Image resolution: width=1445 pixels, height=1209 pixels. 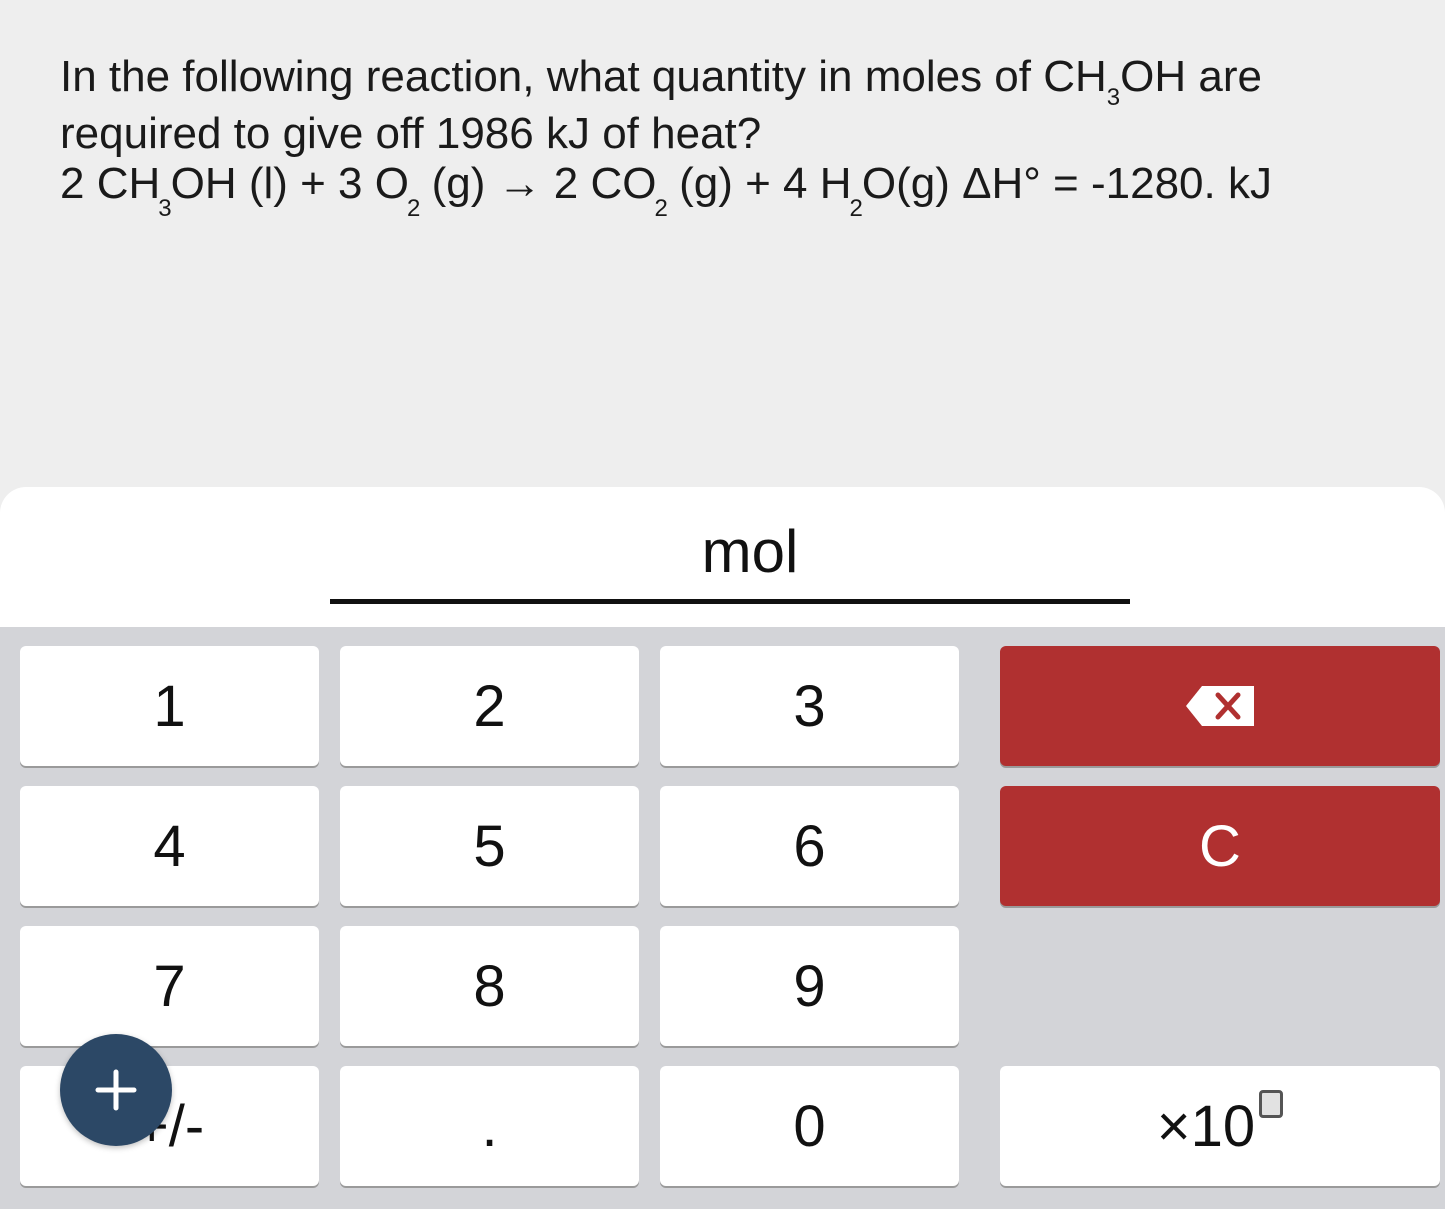 What do you see at coordinates (169, 706) in the screenshot?
I see `key-1: 1` at bounding box center [169, 706].